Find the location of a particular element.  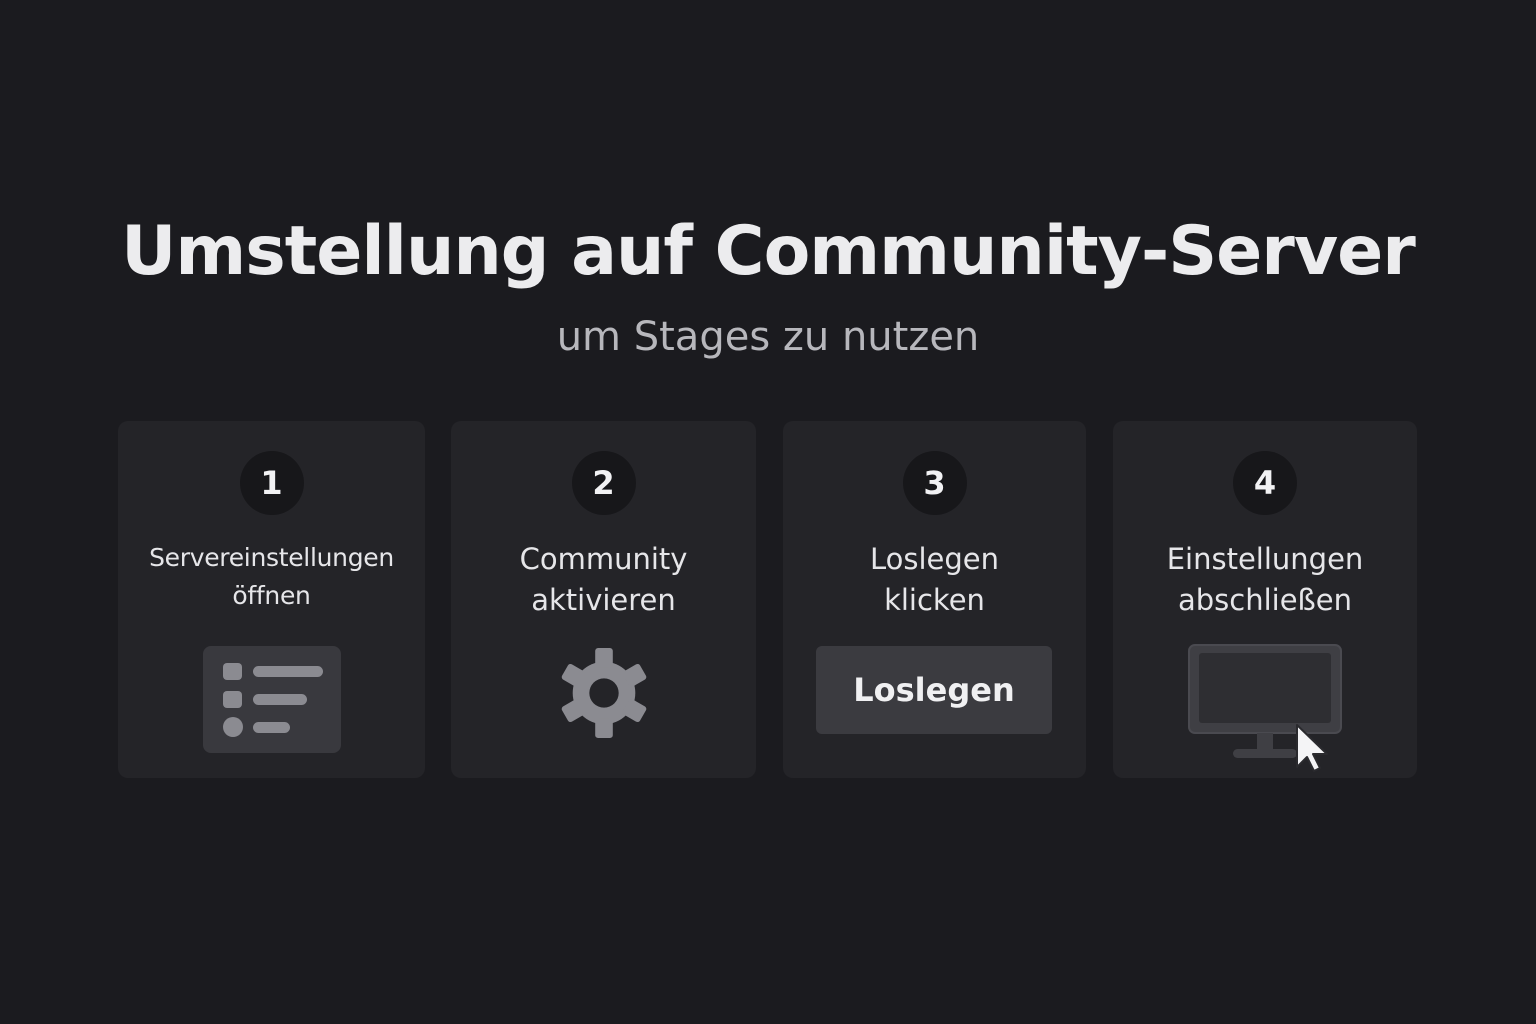

step-label: Loslegen klicken is located at coordinates (934, 580).